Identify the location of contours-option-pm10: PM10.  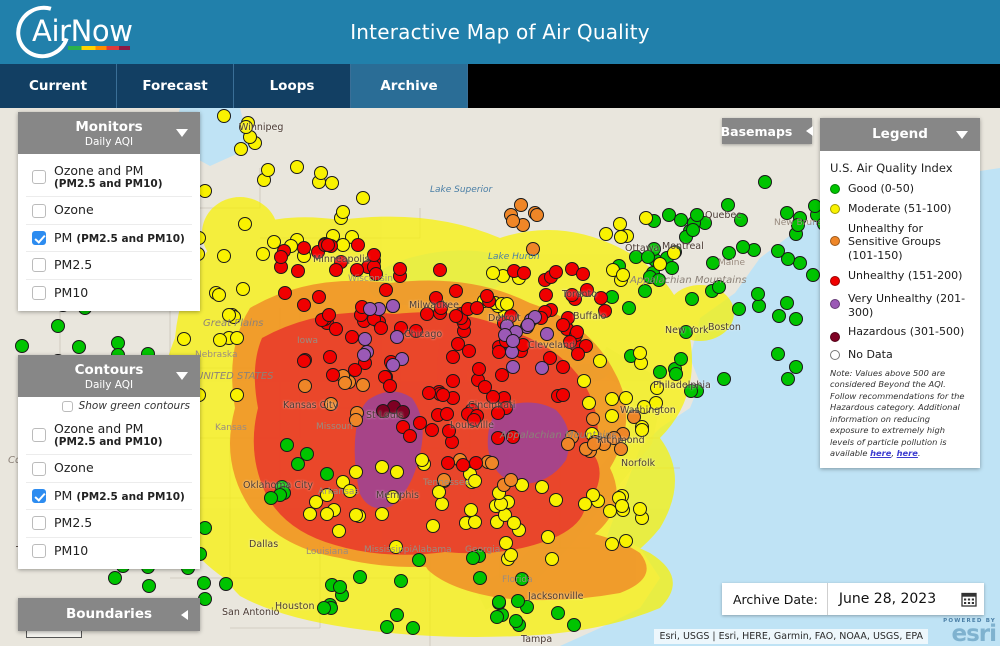
(109, 551).